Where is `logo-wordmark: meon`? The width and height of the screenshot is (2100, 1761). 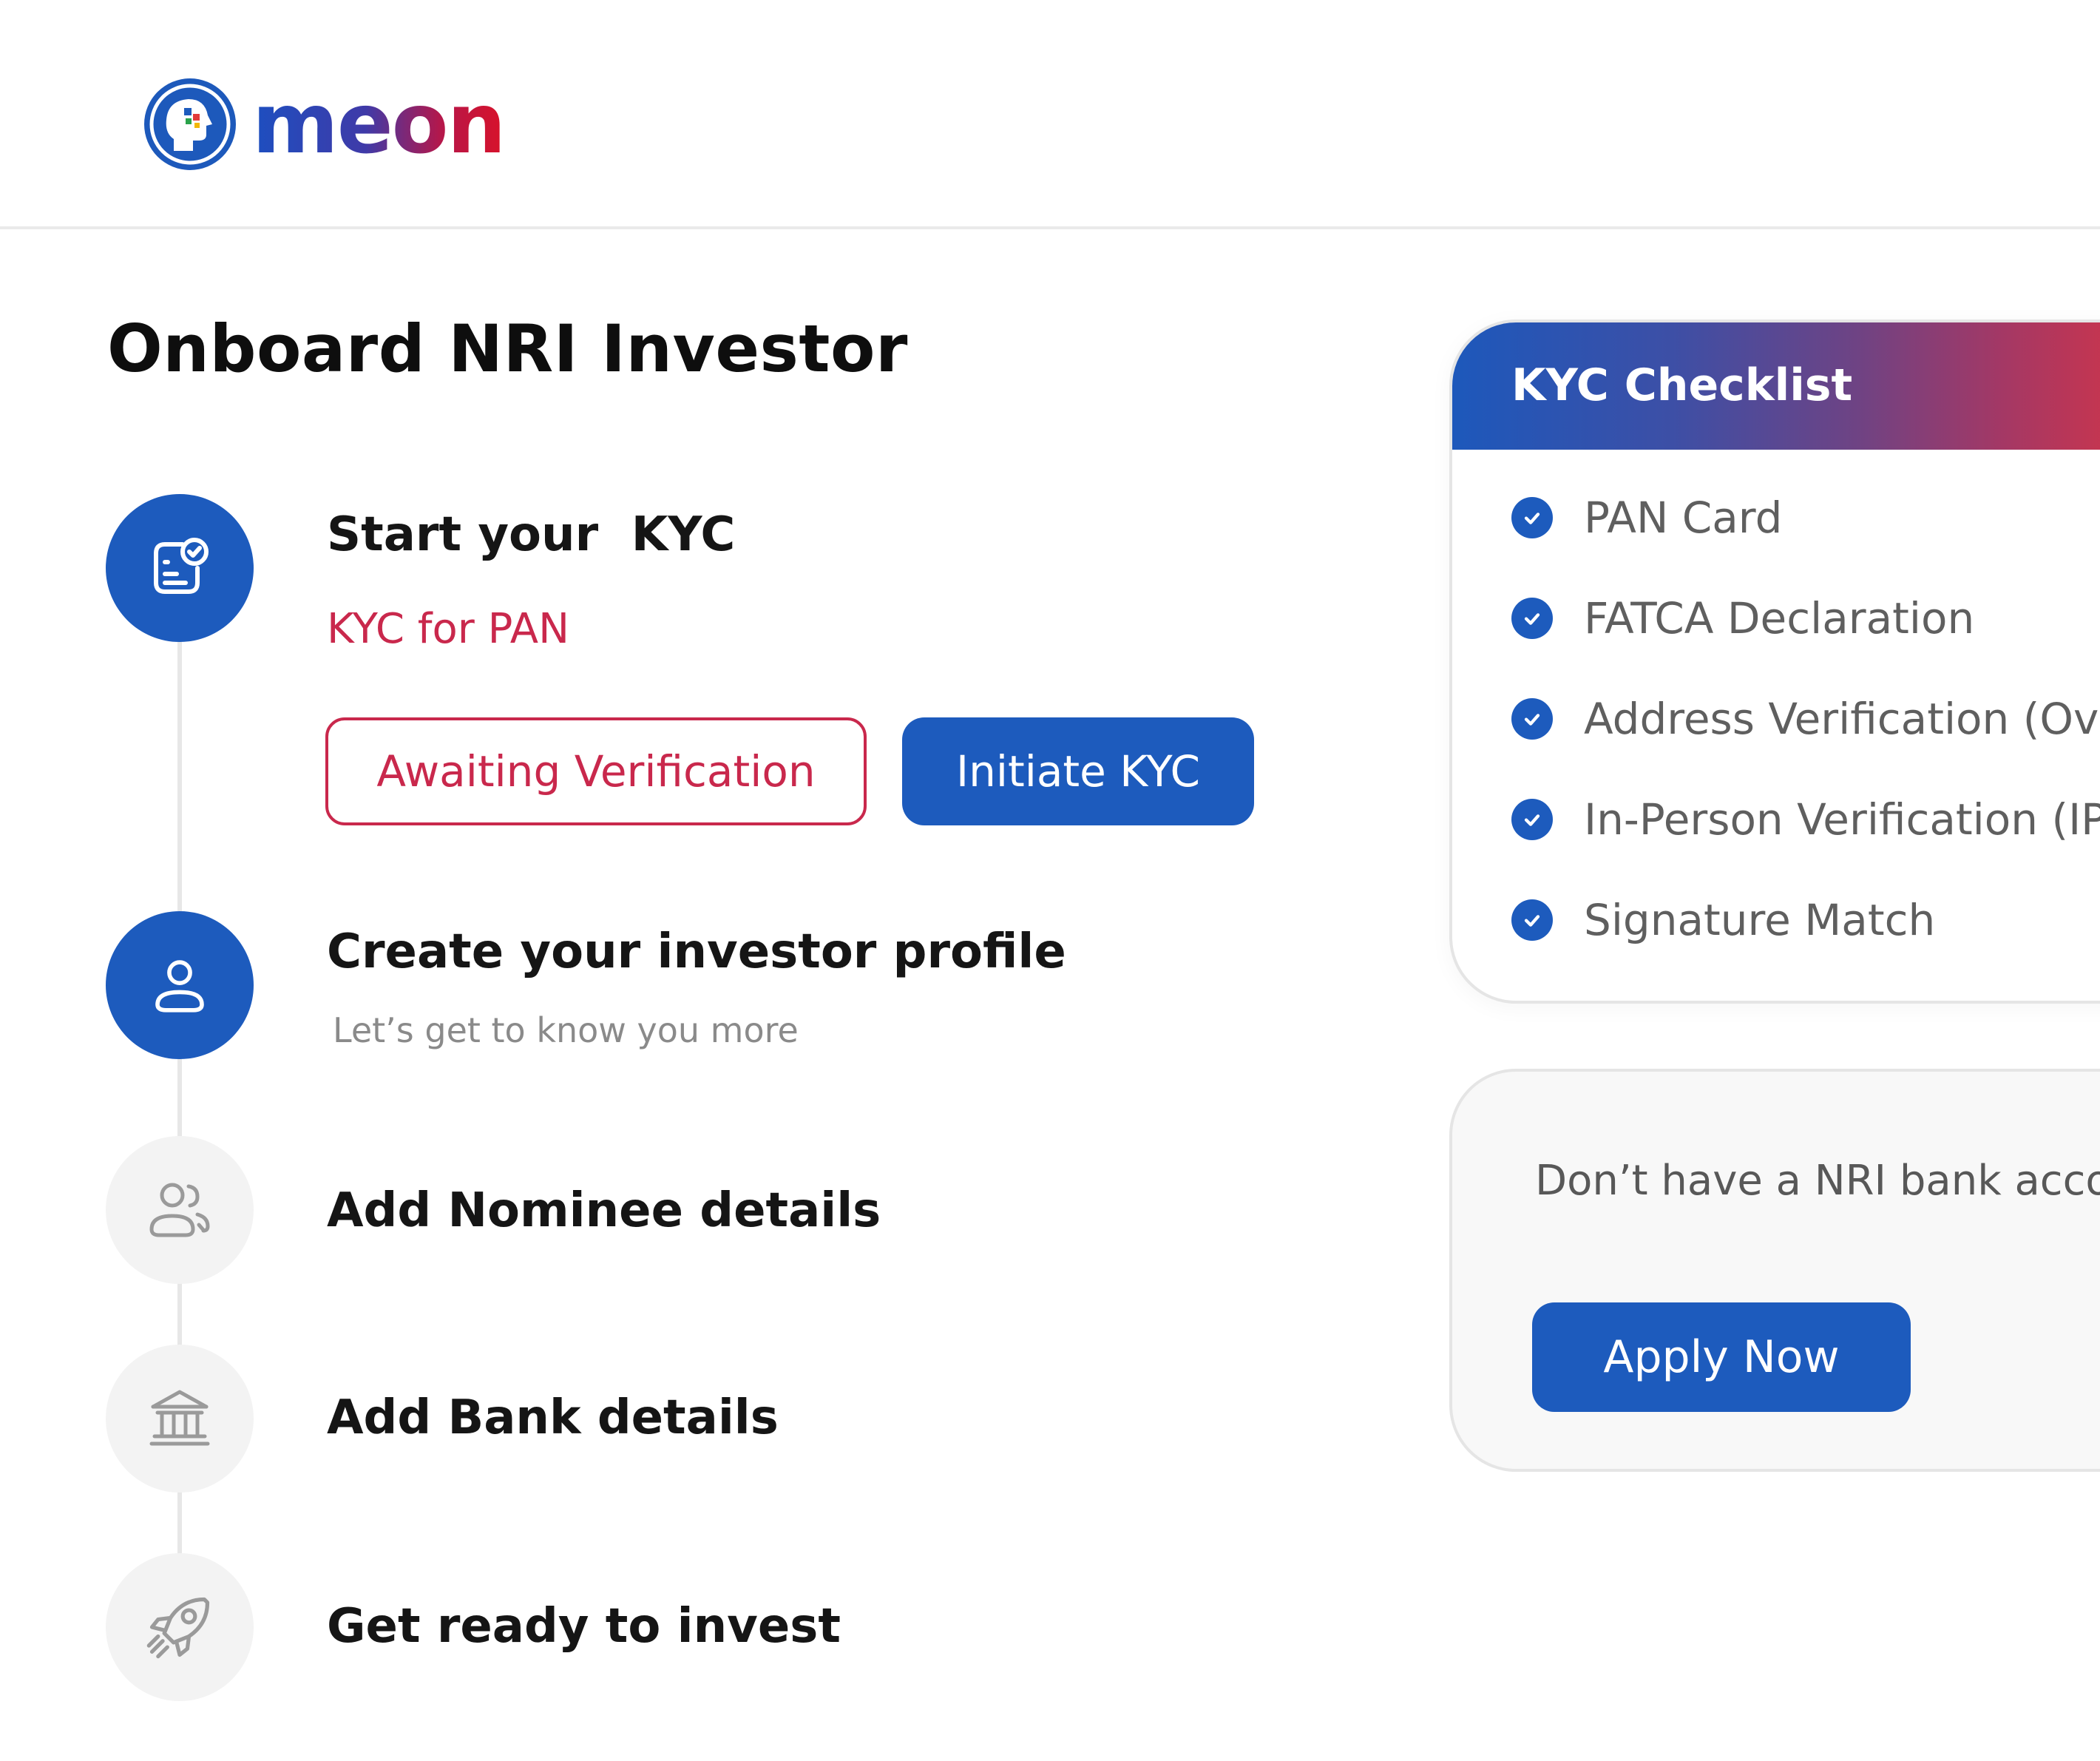 logo-wordmark: meon is located at coordinates (379, 123).